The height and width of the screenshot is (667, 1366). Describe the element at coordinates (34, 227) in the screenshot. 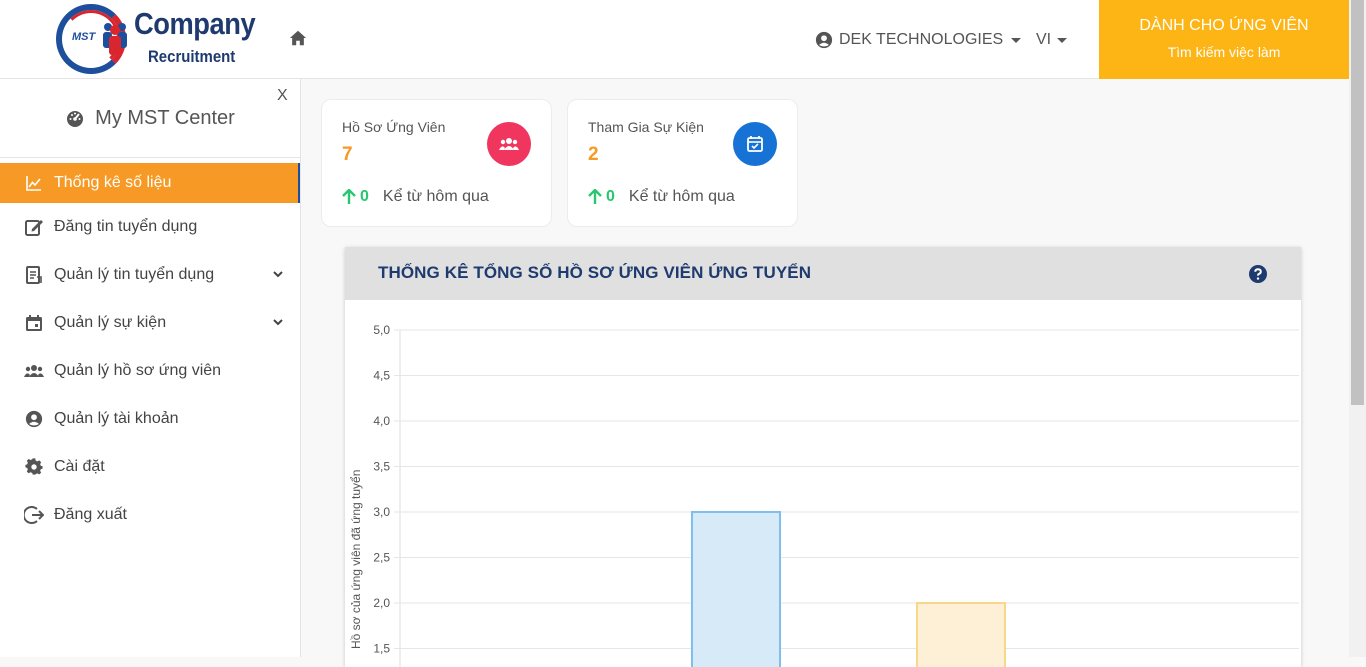

I see `edit-icon` at that location.